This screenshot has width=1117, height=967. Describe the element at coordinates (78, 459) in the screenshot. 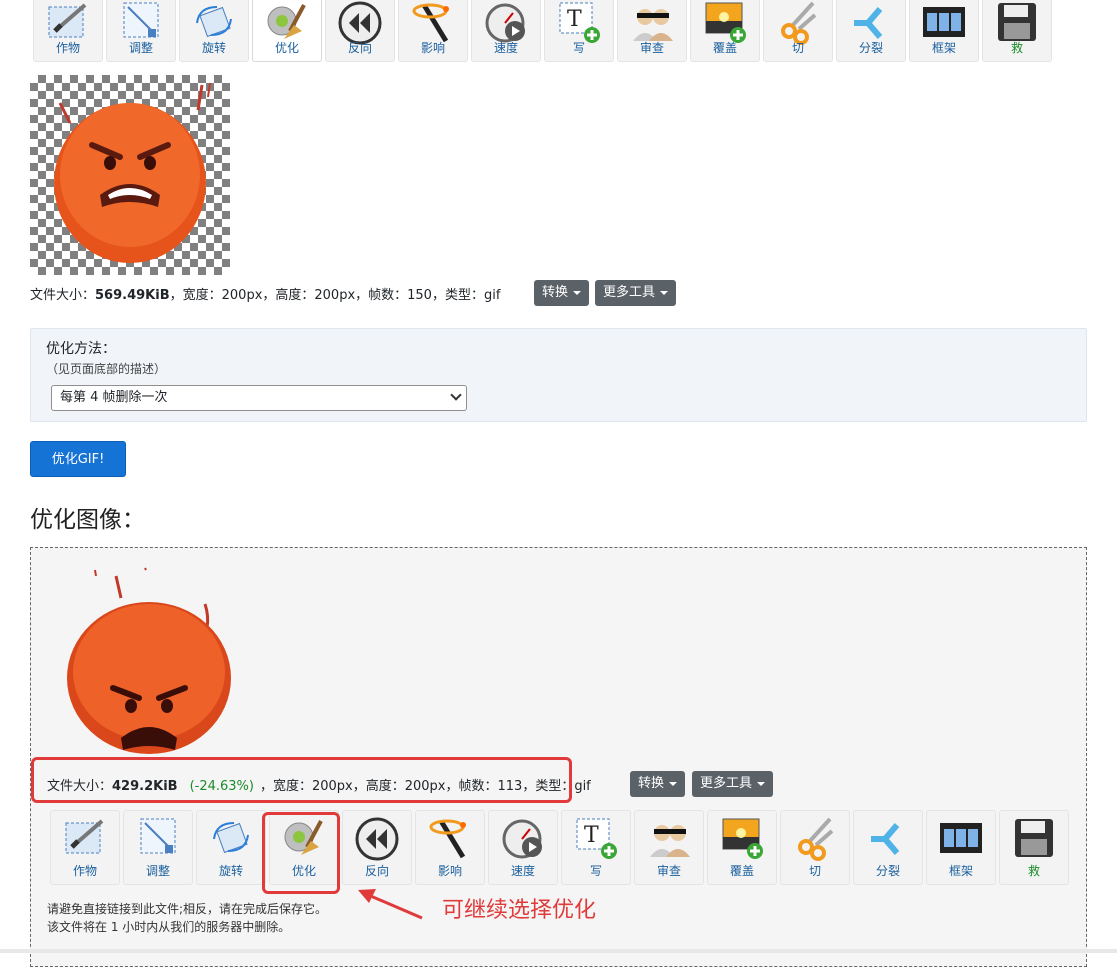

I see `optimize-gif-button: 优化GIF!` at that location.